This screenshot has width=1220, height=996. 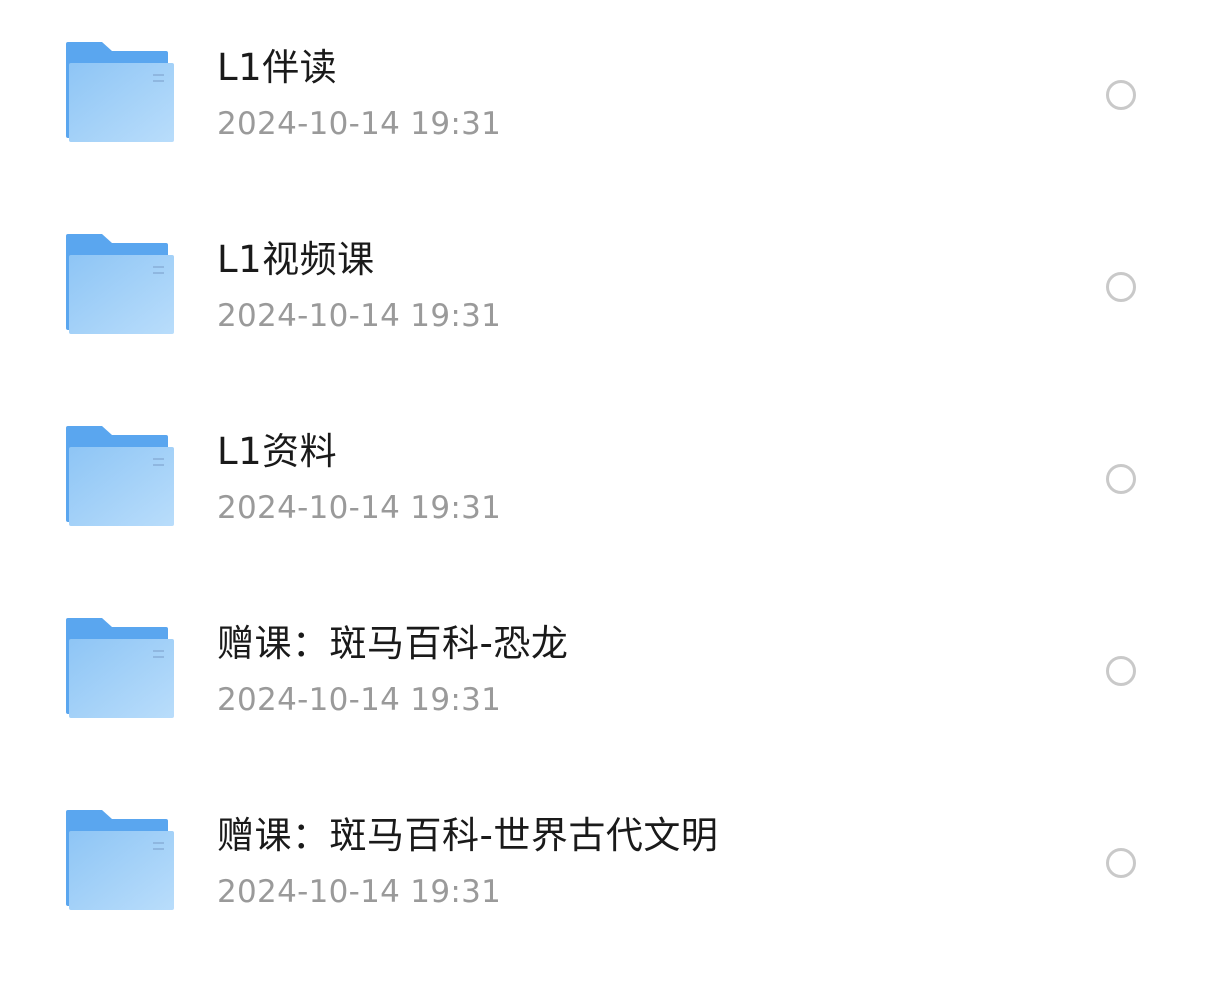 What do you see at coordinates (296, 259) in the screenshot?
I see `file-name: L1视频课` at bounding box center [296, 259].